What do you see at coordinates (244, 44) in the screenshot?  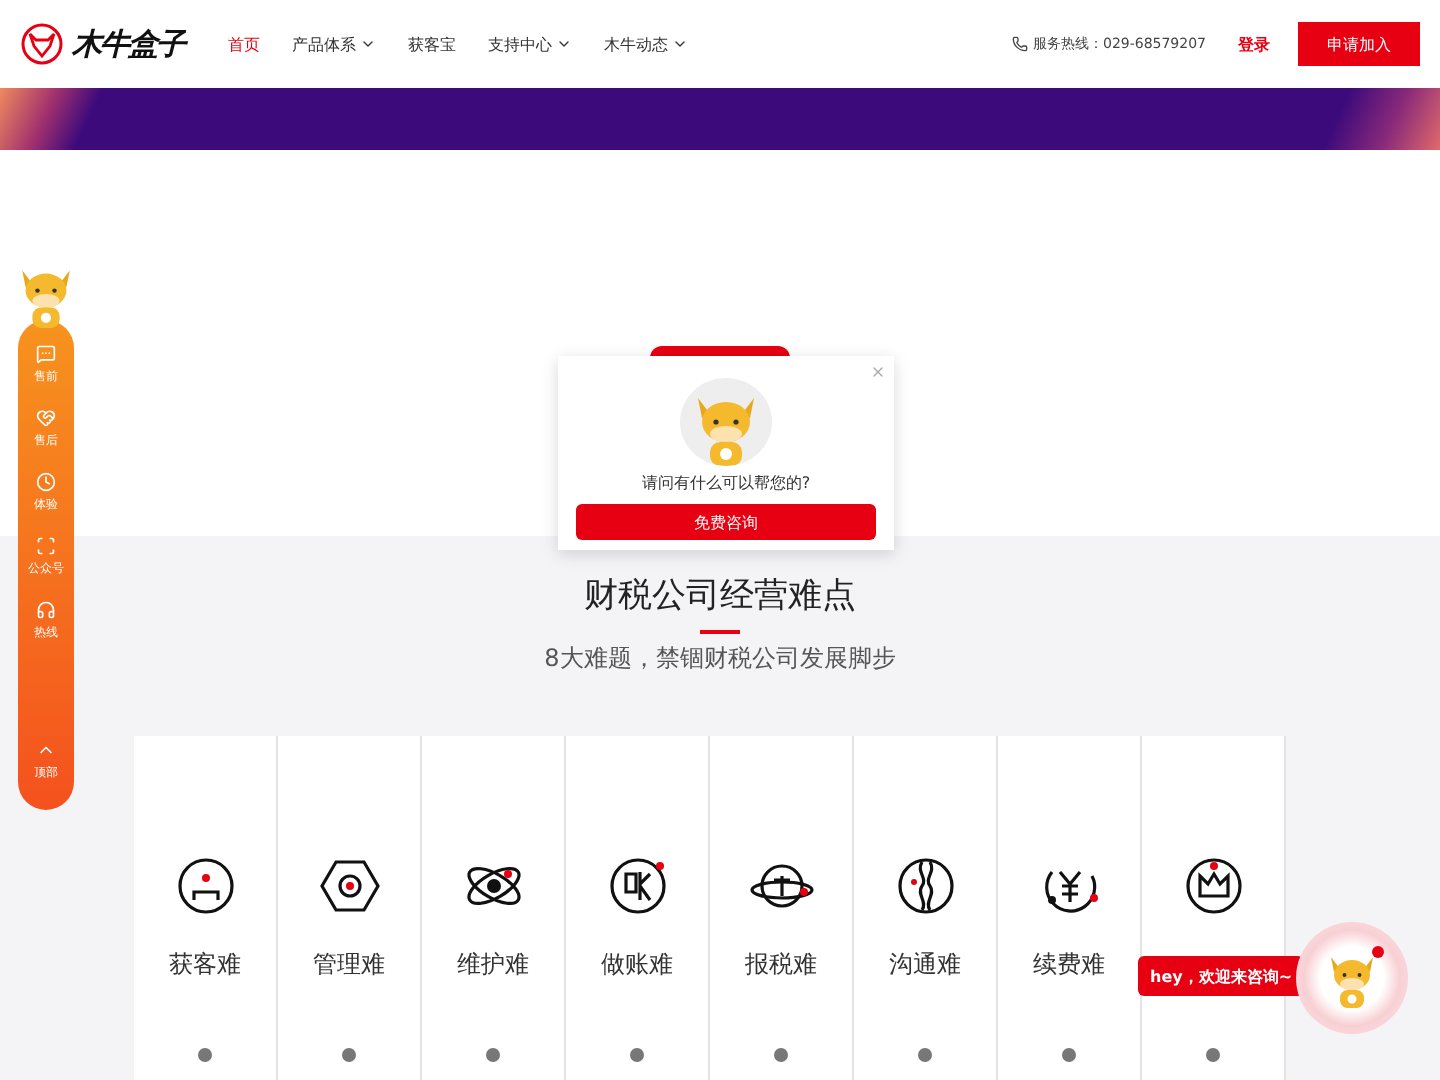 I see `nav-link: 首页` at bounding box center [244, 44].